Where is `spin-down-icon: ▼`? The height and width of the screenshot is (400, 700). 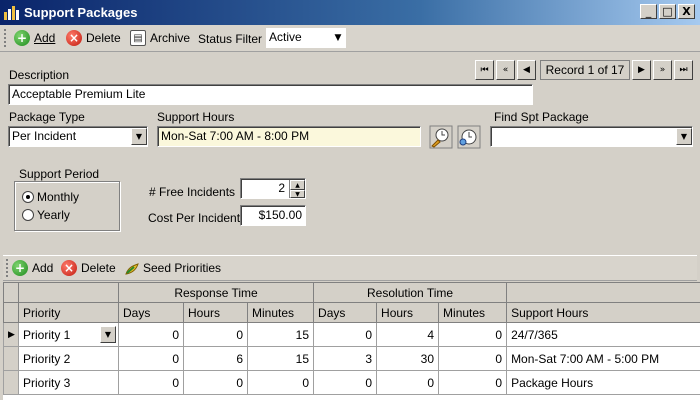
spin-down-icon: ▼ is located at coordinates (297, 194).